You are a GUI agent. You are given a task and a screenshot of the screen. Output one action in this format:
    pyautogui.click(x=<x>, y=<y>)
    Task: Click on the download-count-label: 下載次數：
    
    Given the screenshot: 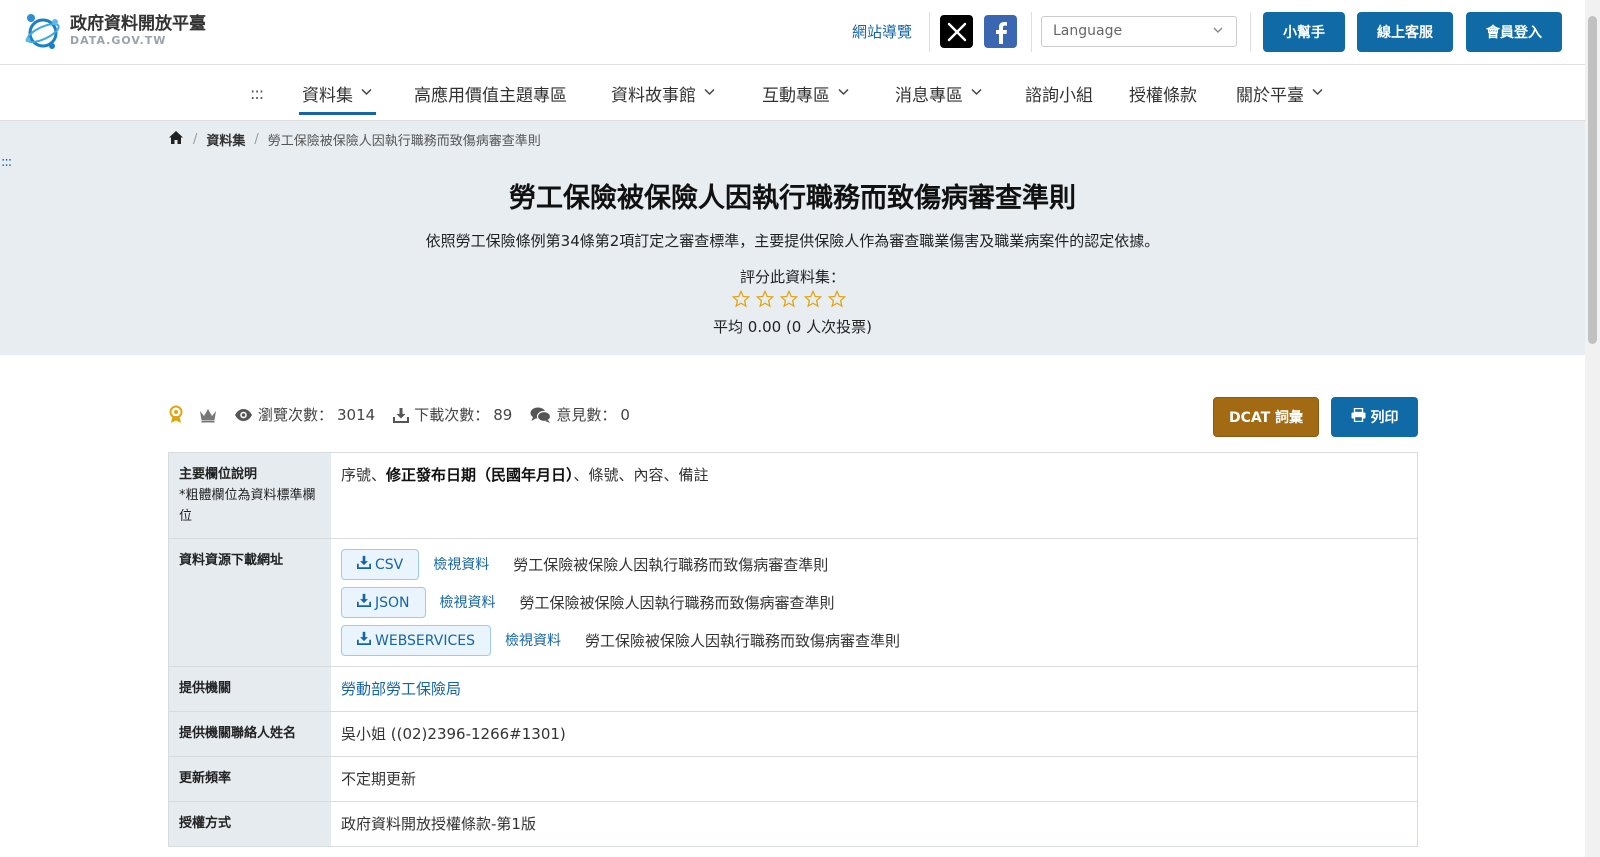 What is the action you would take?
    pyautogui.click(x=452, y=415)
    